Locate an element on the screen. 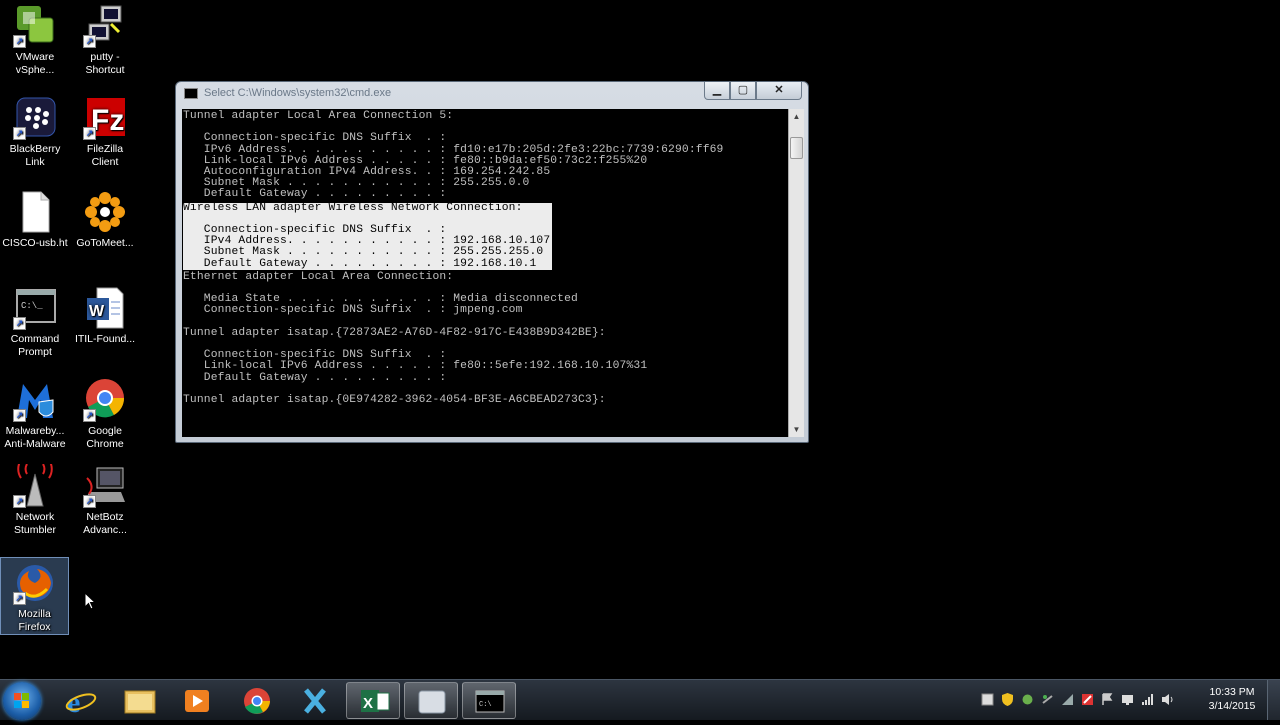  desktop-icon-filezilla: Fz ↗ FileZilla Client is located at coordinates (105, 132).